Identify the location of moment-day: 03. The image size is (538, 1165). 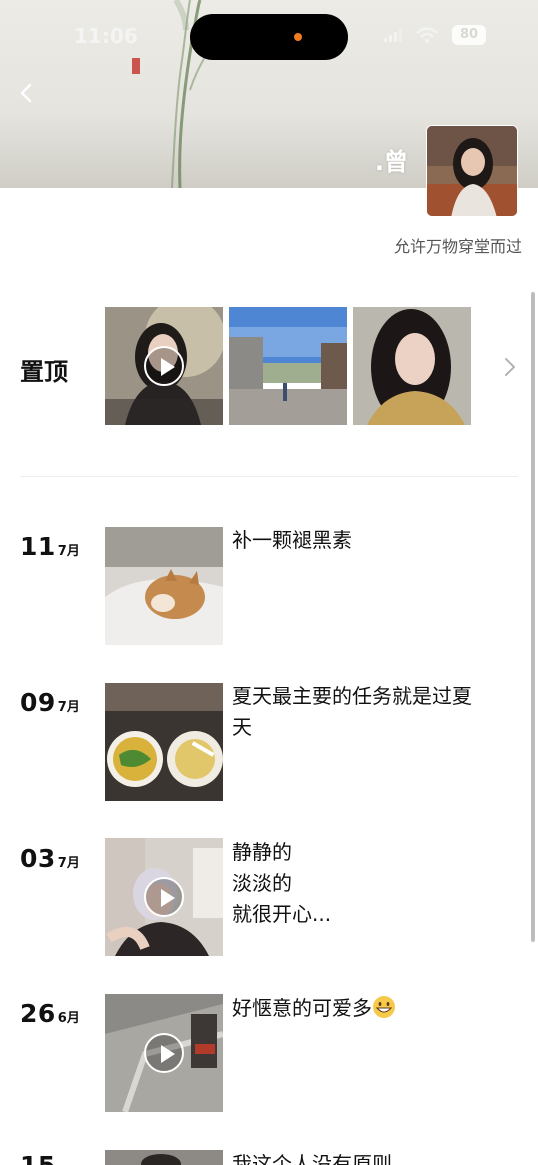
(38, 858).